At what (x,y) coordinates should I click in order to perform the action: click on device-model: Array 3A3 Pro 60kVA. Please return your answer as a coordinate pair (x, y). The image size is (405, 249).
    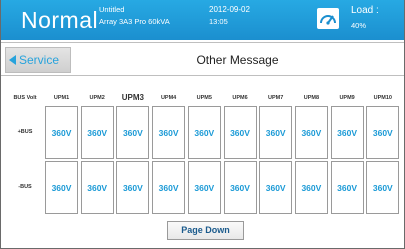
    Looking at the image, I should click on (134, 21).